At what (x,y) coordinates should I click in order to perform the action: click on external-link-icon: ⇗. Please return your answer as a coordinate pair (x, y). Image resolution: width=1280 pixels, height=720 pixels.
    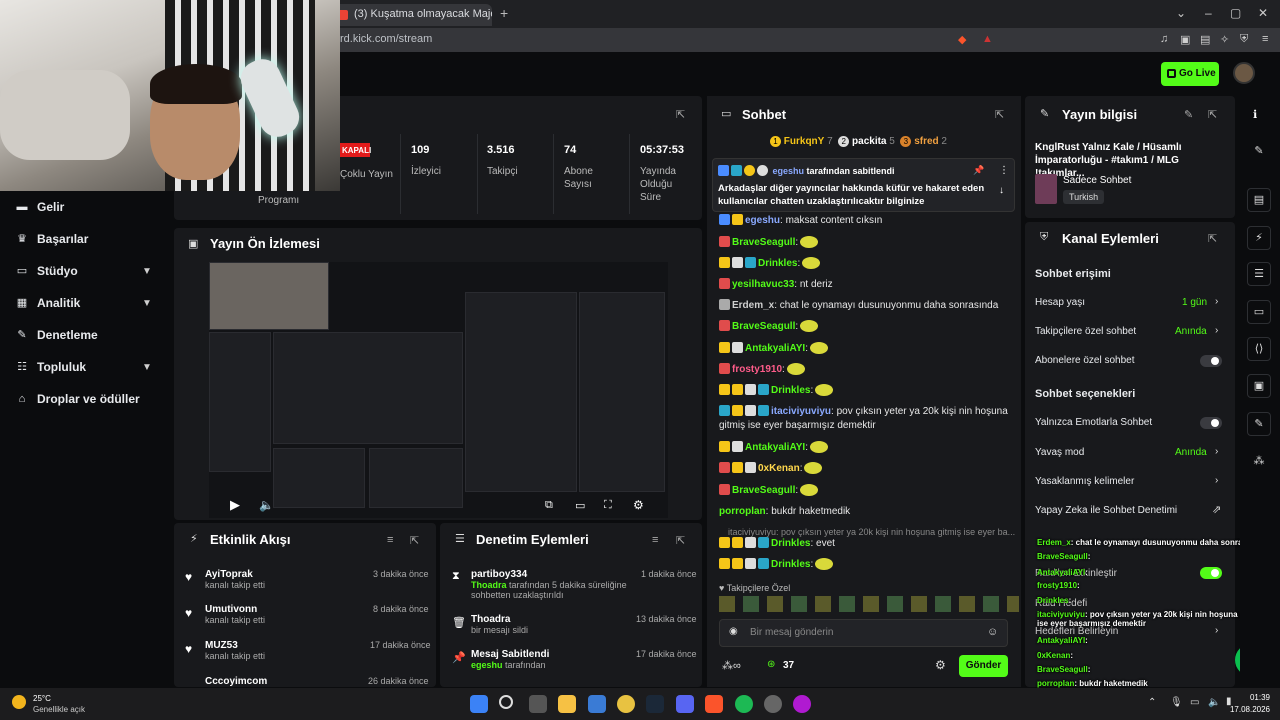
    Looking at the image, I should click on (1216, 509).